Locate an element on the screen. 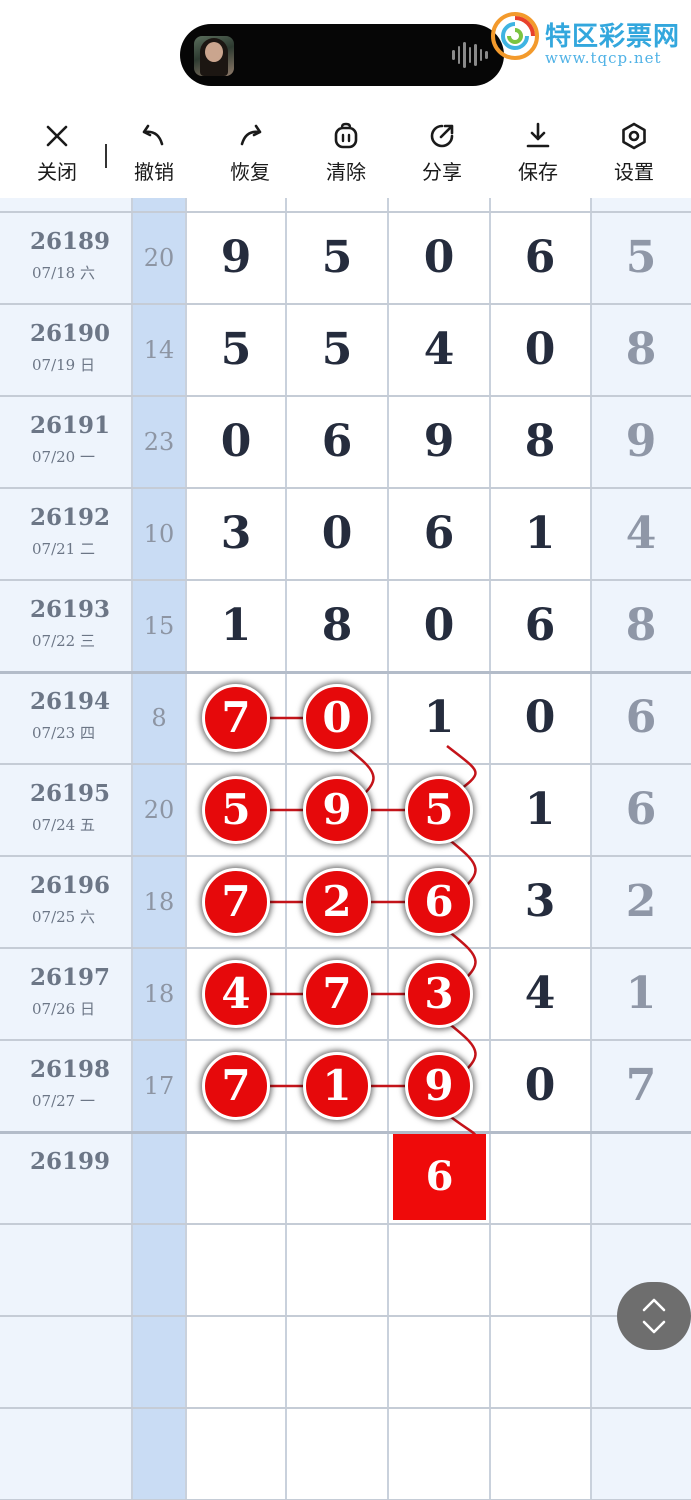  site-watermark: 特区彩票网 www.tqcp.net is located at coordinates (589, 38).